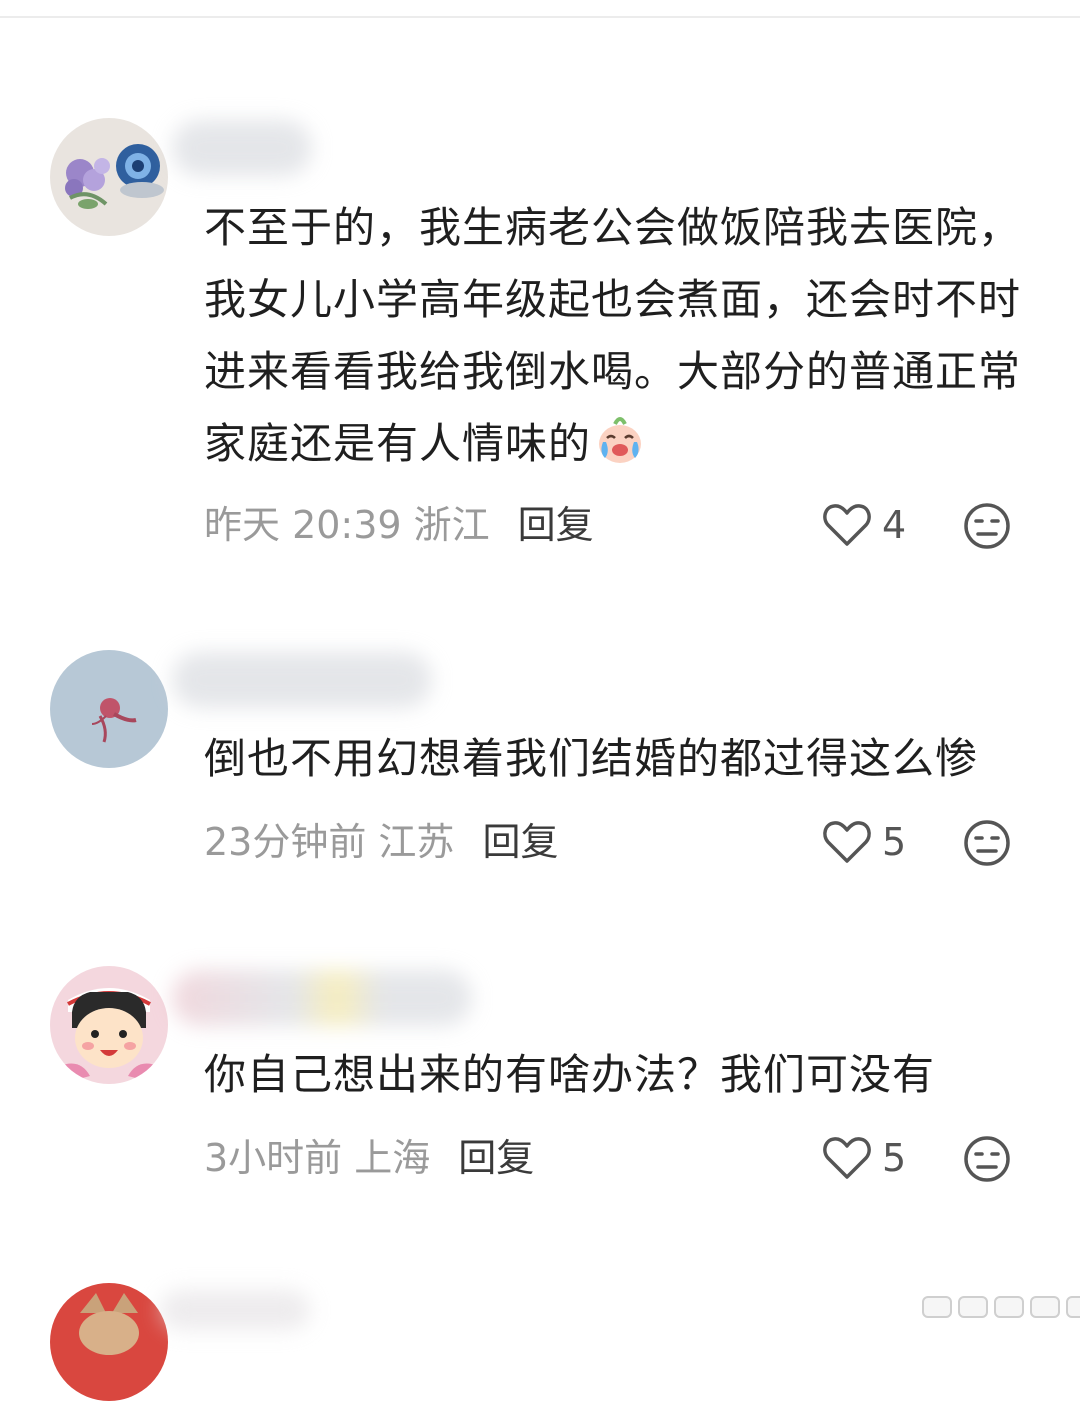 Image resolution: width=1080 pixels, height=1401 pixels. Describe the element at coordinates (570, 1074) in the screenshot. I see `comment-text: 你自己想出来的有啥办法？我们可没有` at that location.